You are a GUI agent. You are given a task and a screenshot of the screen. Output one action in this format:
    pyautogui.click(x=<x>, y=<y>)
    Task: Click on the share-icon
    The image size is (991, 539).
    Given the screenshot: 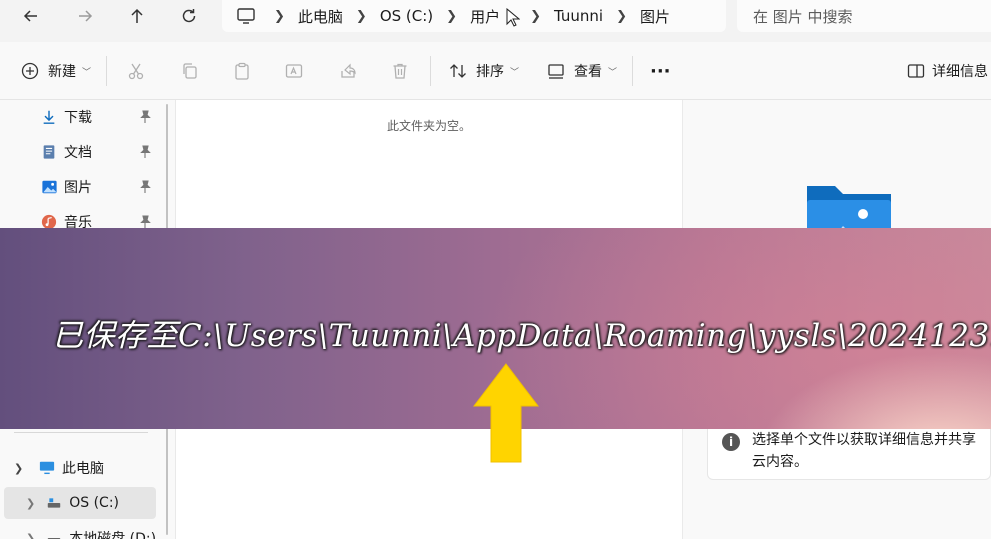 What is the action you would take?
    pyautogui.click(x=348, y=70)
    